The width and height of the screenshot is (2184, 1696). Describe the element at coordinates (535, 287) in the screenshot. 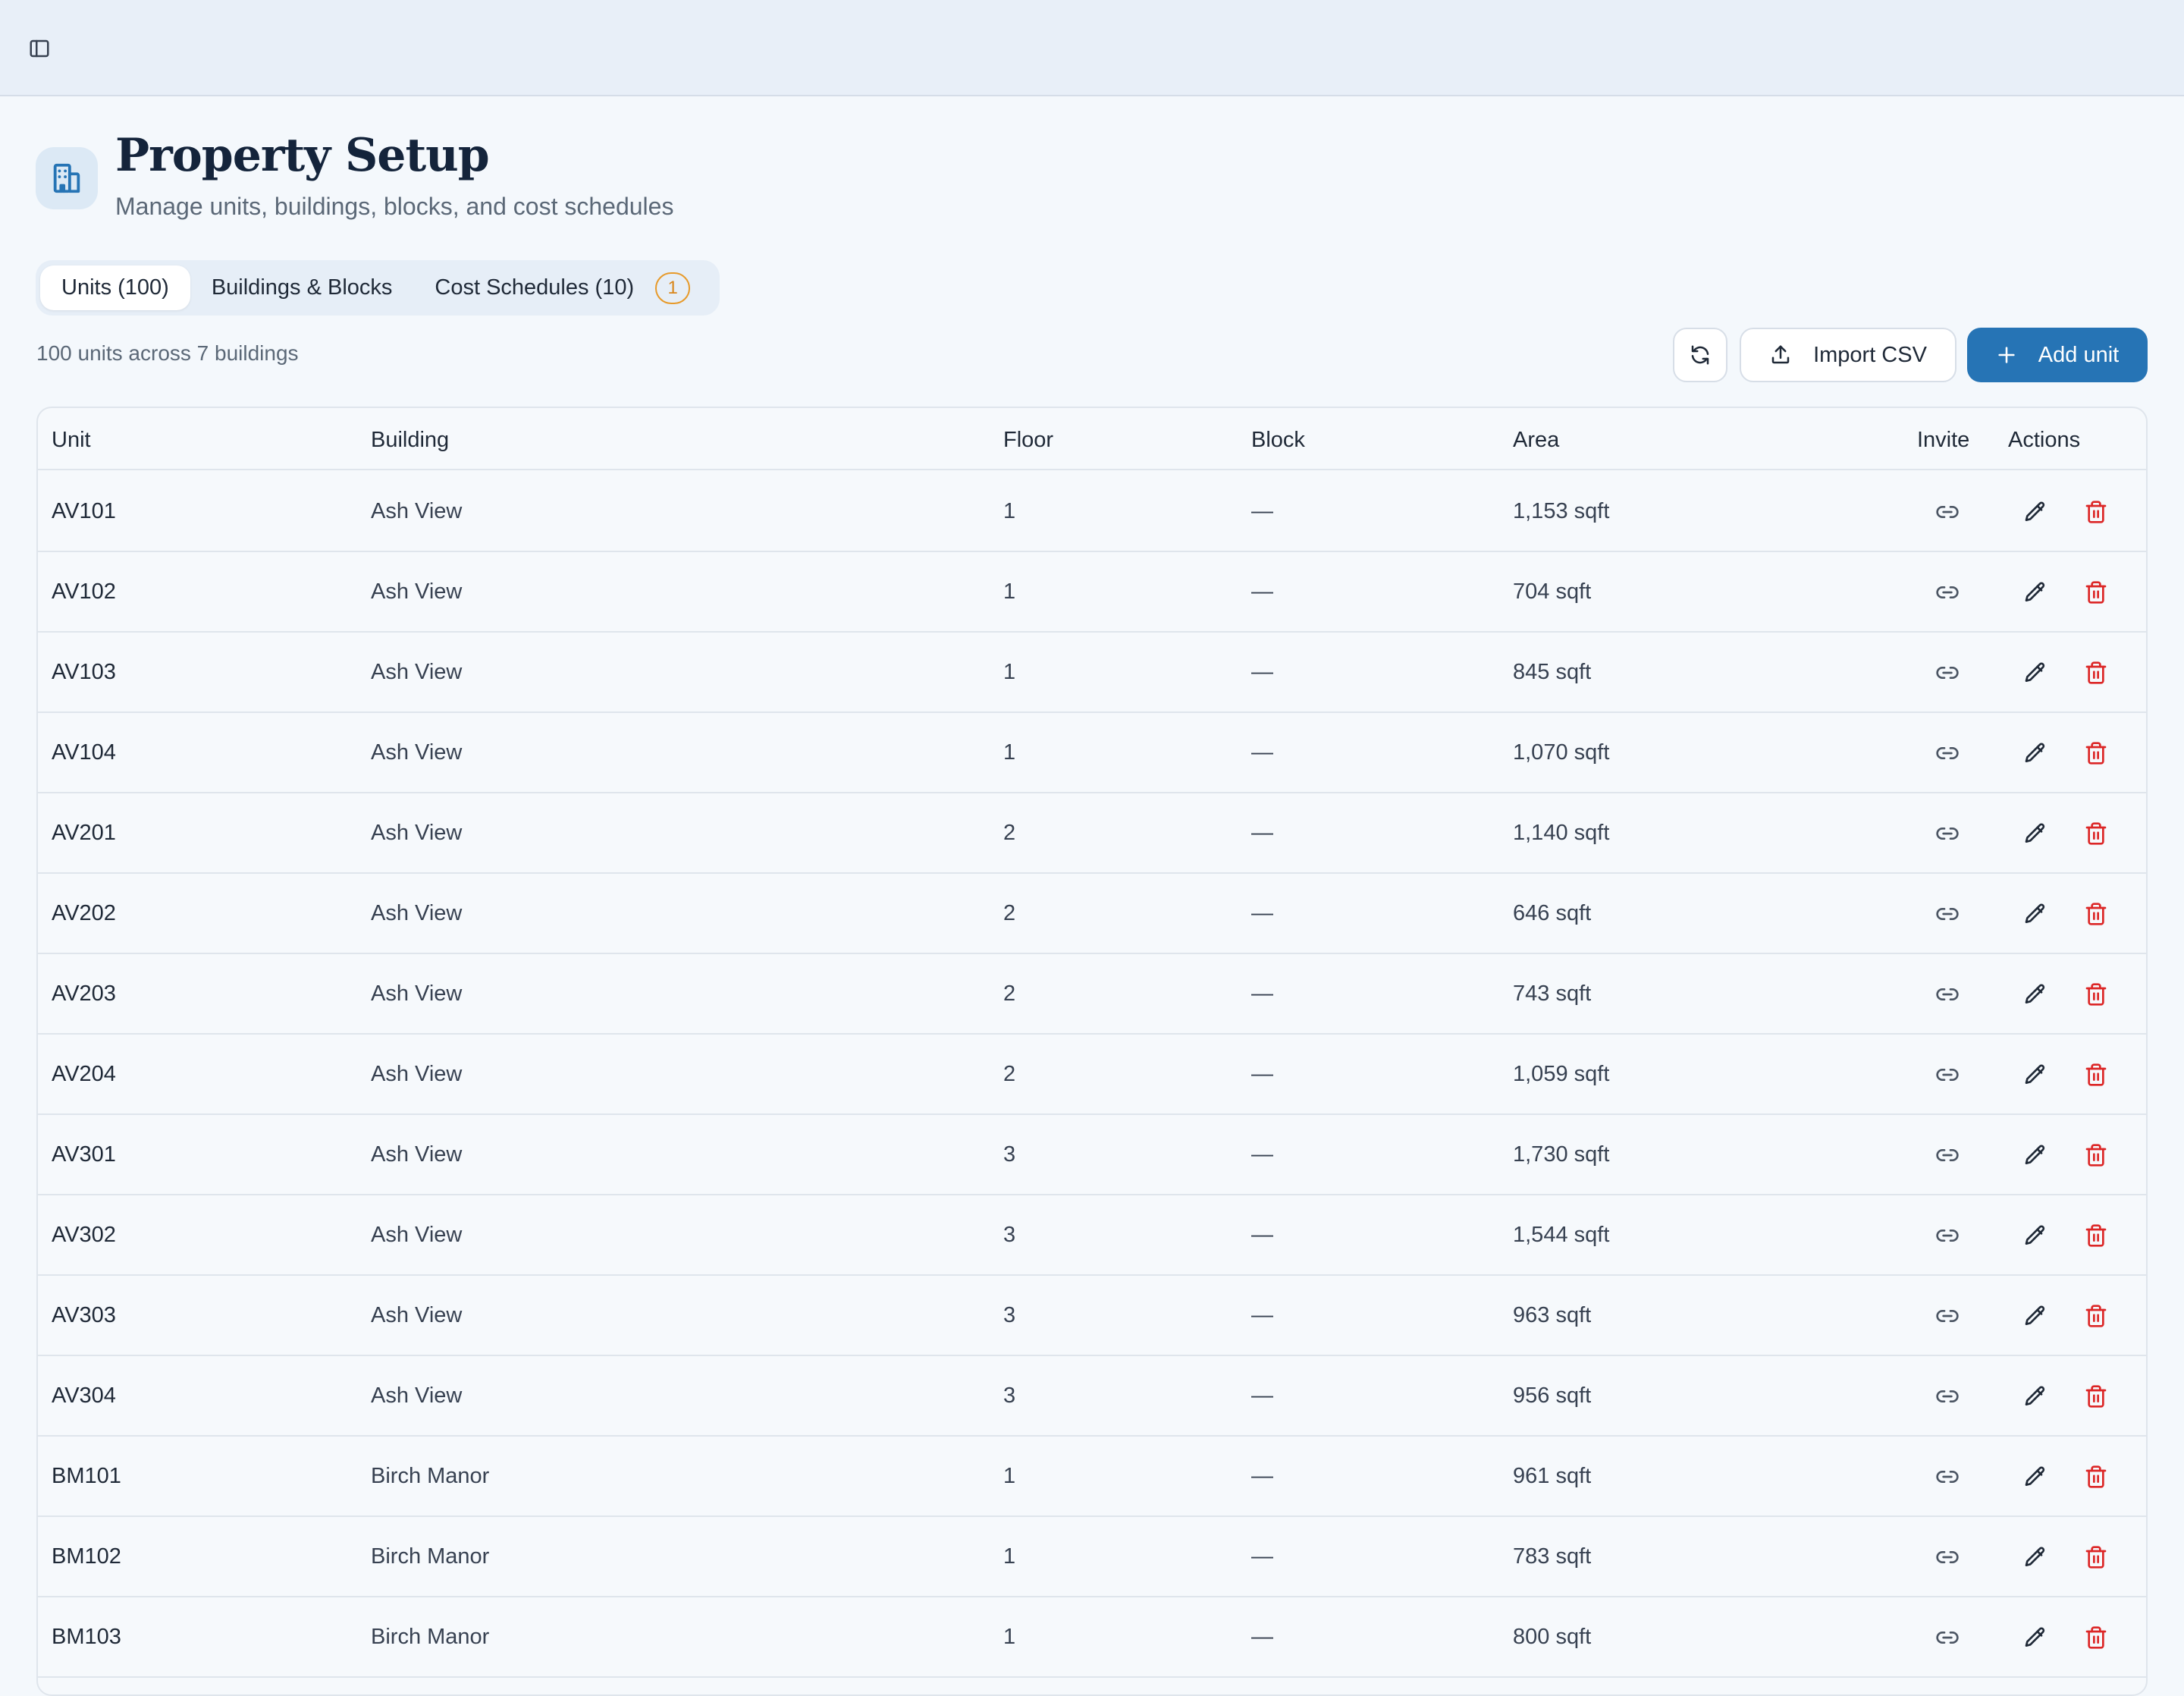

I see `tab-cost-schedules-label: Cost Schedules (10)` at that location.